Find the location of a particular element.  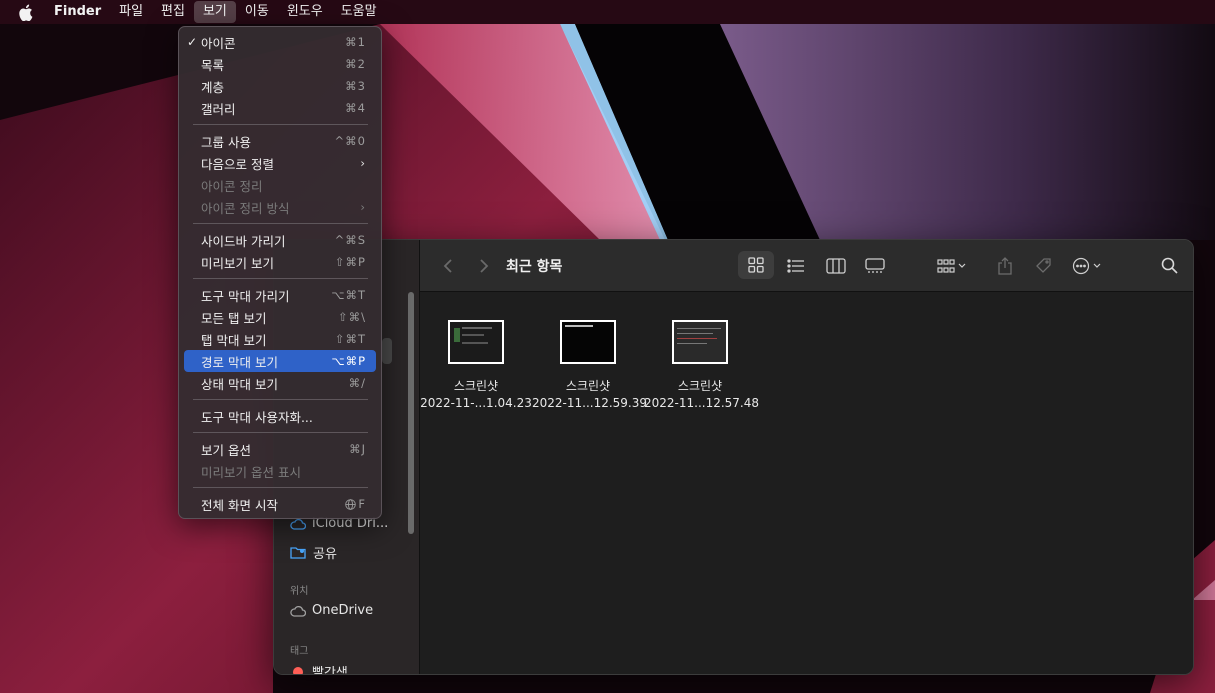

menu-item-shortcut: ⌘/ is located at coordinates (357, 383).